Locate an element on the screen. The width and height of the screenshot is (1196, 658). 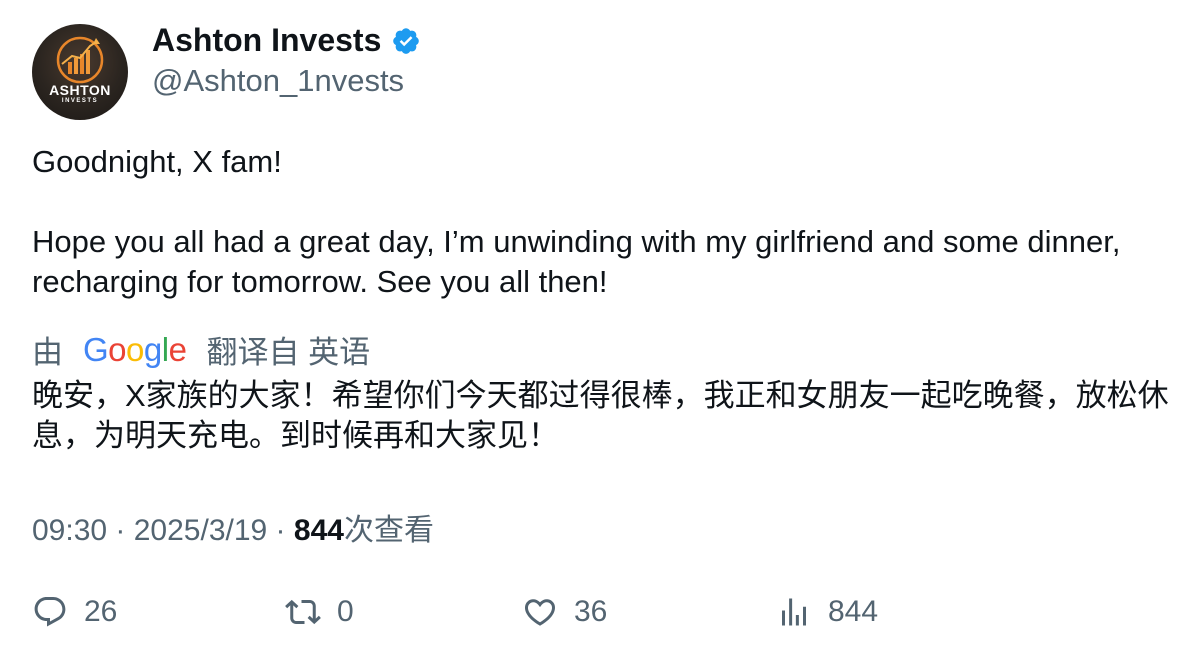
tweet-time: 09:30 is located at coordinates (69, 530).